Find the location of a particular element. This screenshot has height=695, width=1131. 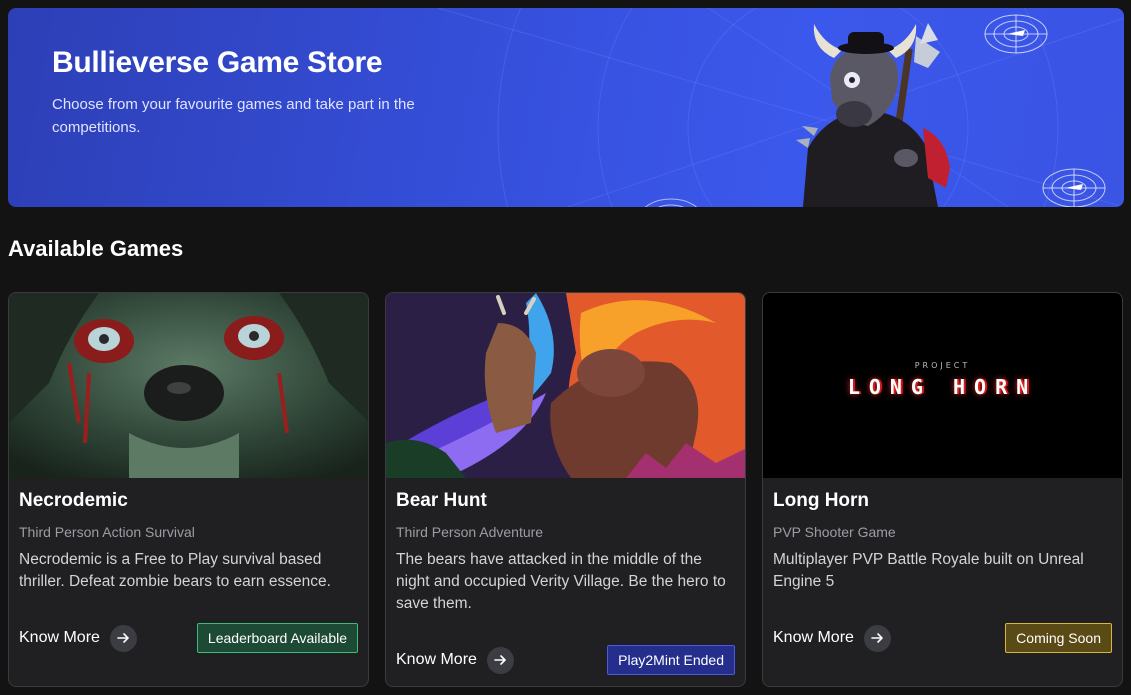

game-cover-image: PROJECT LONG HORN is located at coordinates (942, 385).